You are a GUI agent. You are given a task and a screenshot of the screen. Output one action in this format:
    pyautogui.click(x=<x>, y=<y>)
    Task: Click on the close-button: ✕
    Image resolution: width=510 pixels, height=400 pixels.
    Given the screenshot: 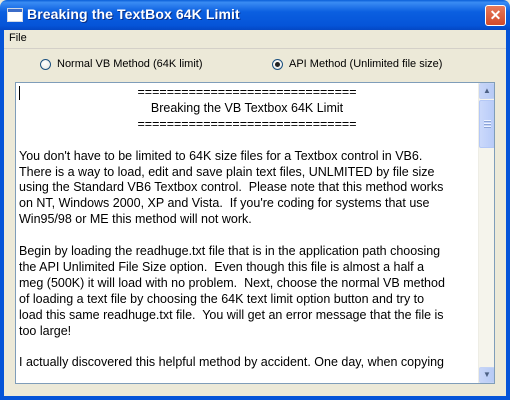 What is the action you would take?
    pyautogui.click(x=495, y=15)
    